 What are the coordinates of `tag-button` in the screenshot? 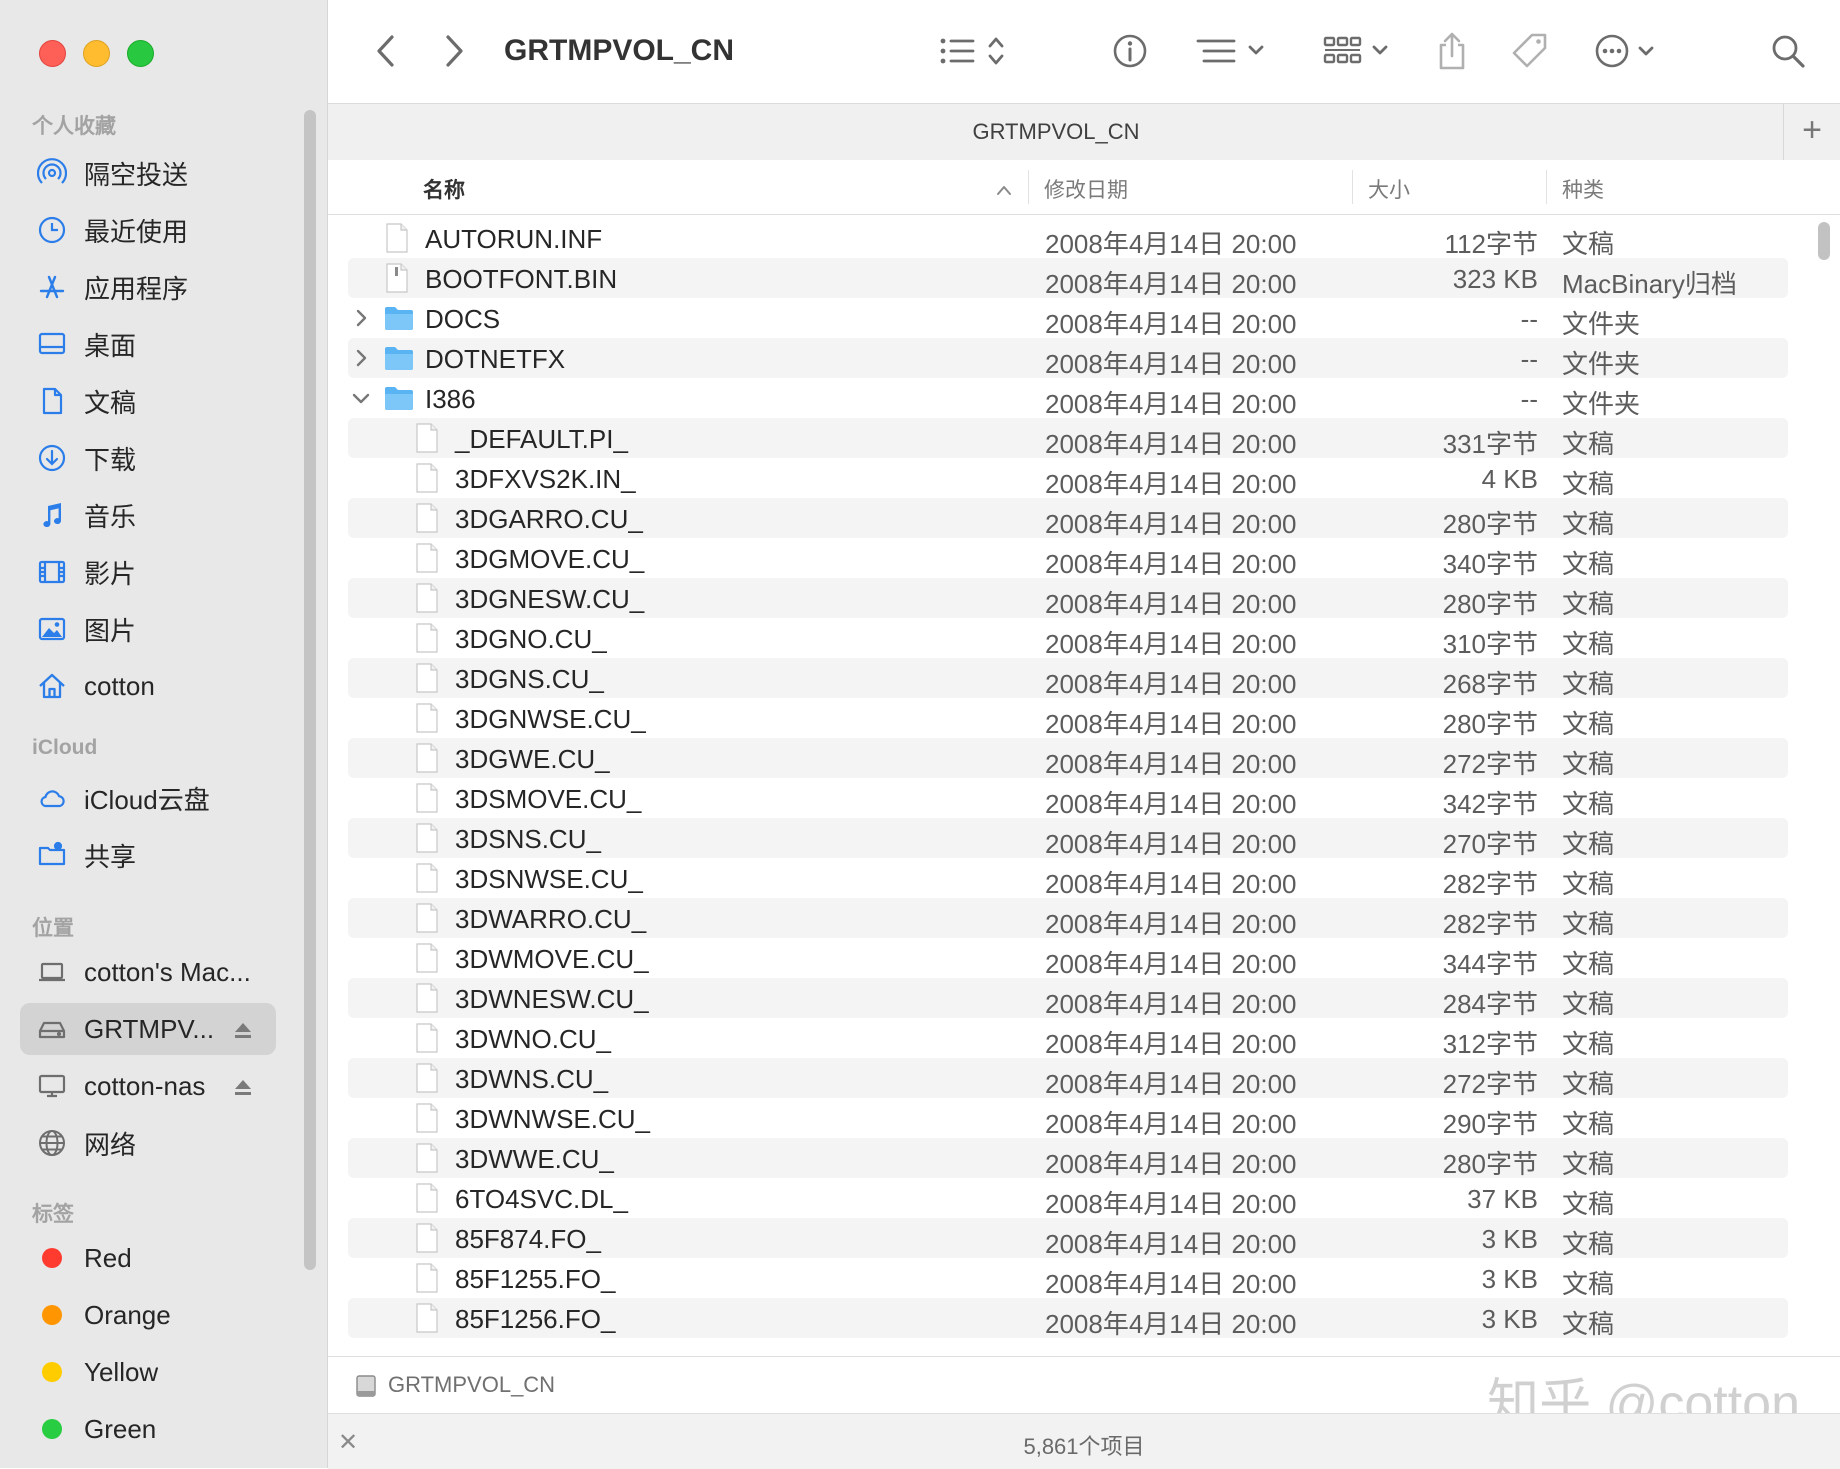 It's located at (1530, 51).